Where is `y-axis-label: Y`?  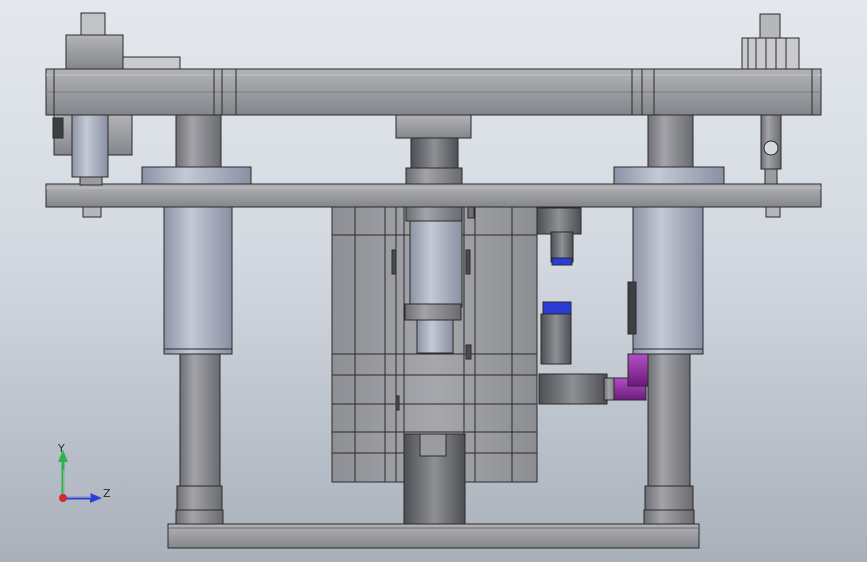
y-axis-label: Y is located at coordinates (61, 448).